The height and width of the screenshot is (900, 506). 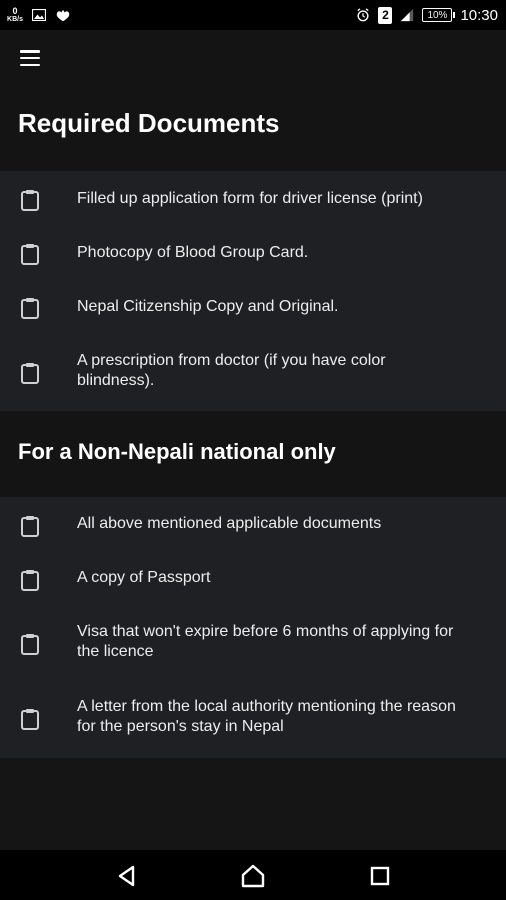 I want to click on list-item: Photocopy of Blood Group Card., so click(x=253, y=252).